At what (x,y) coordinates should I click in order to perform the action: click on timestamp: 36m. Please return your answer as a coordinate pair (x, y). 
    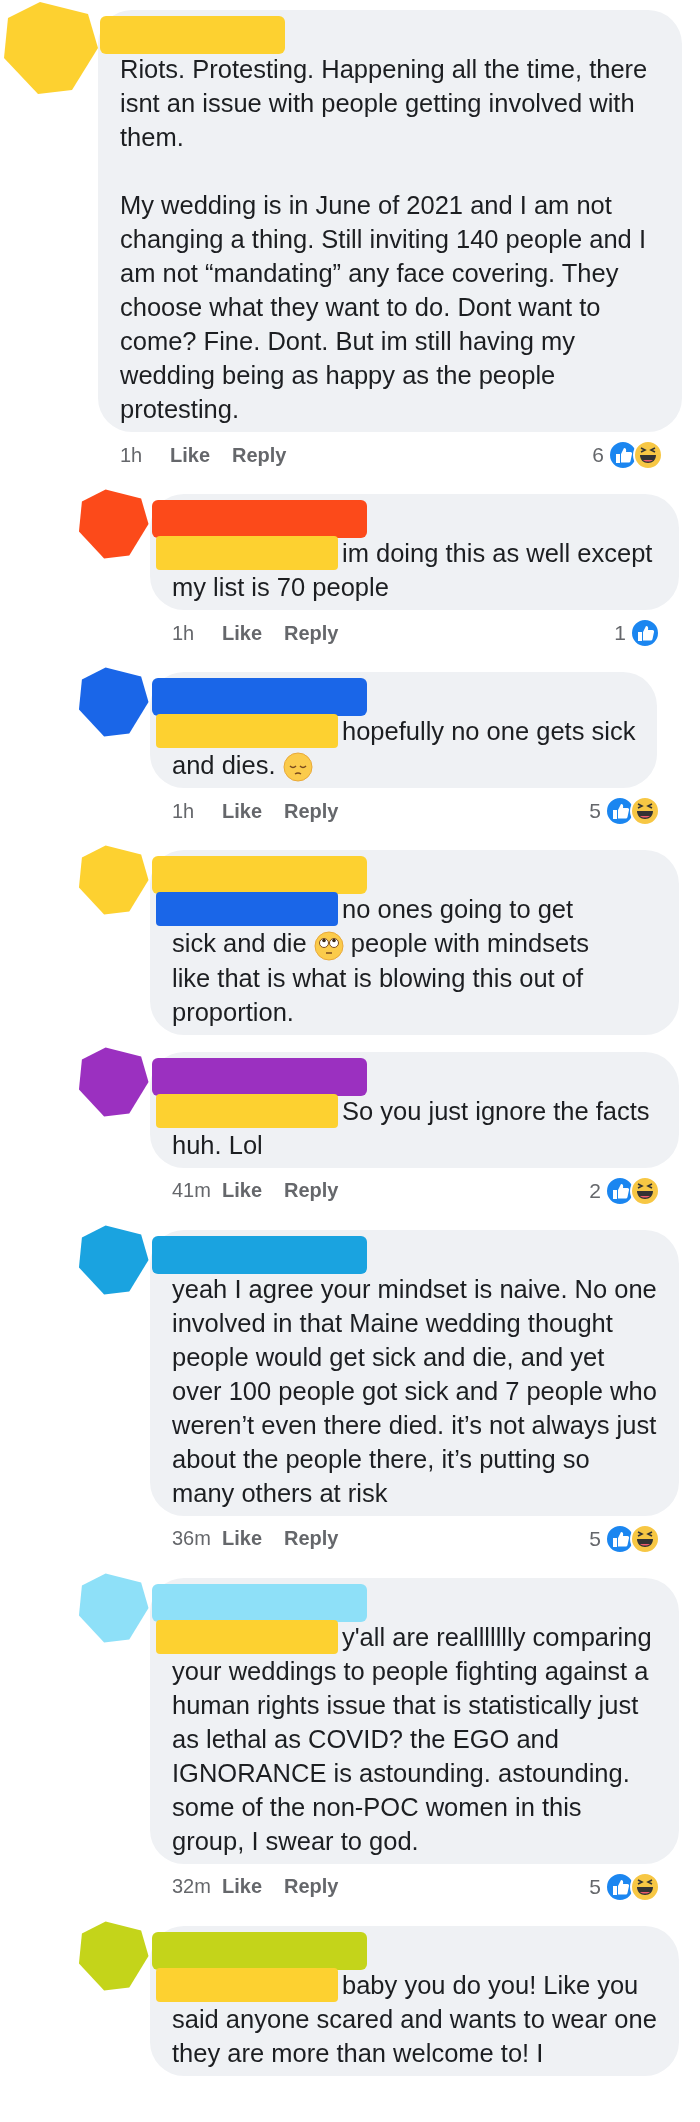
    Looking at the image, I should click on (192, 1539).